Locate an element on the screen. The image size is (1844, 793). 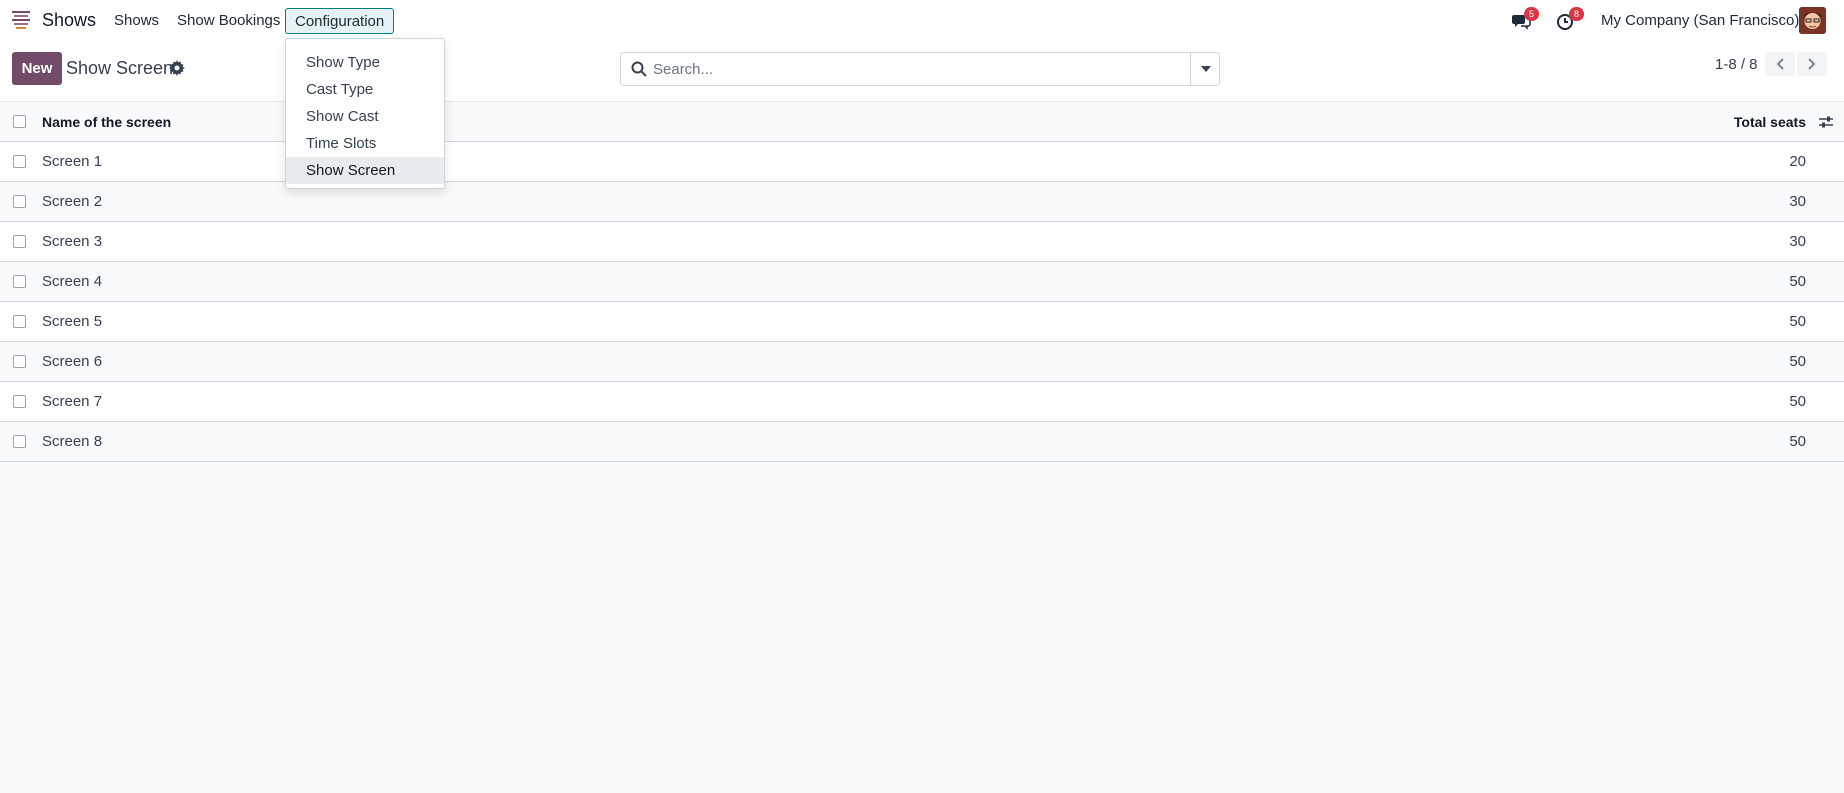
page-title: Show Screen is located at coordinates (120, 68).